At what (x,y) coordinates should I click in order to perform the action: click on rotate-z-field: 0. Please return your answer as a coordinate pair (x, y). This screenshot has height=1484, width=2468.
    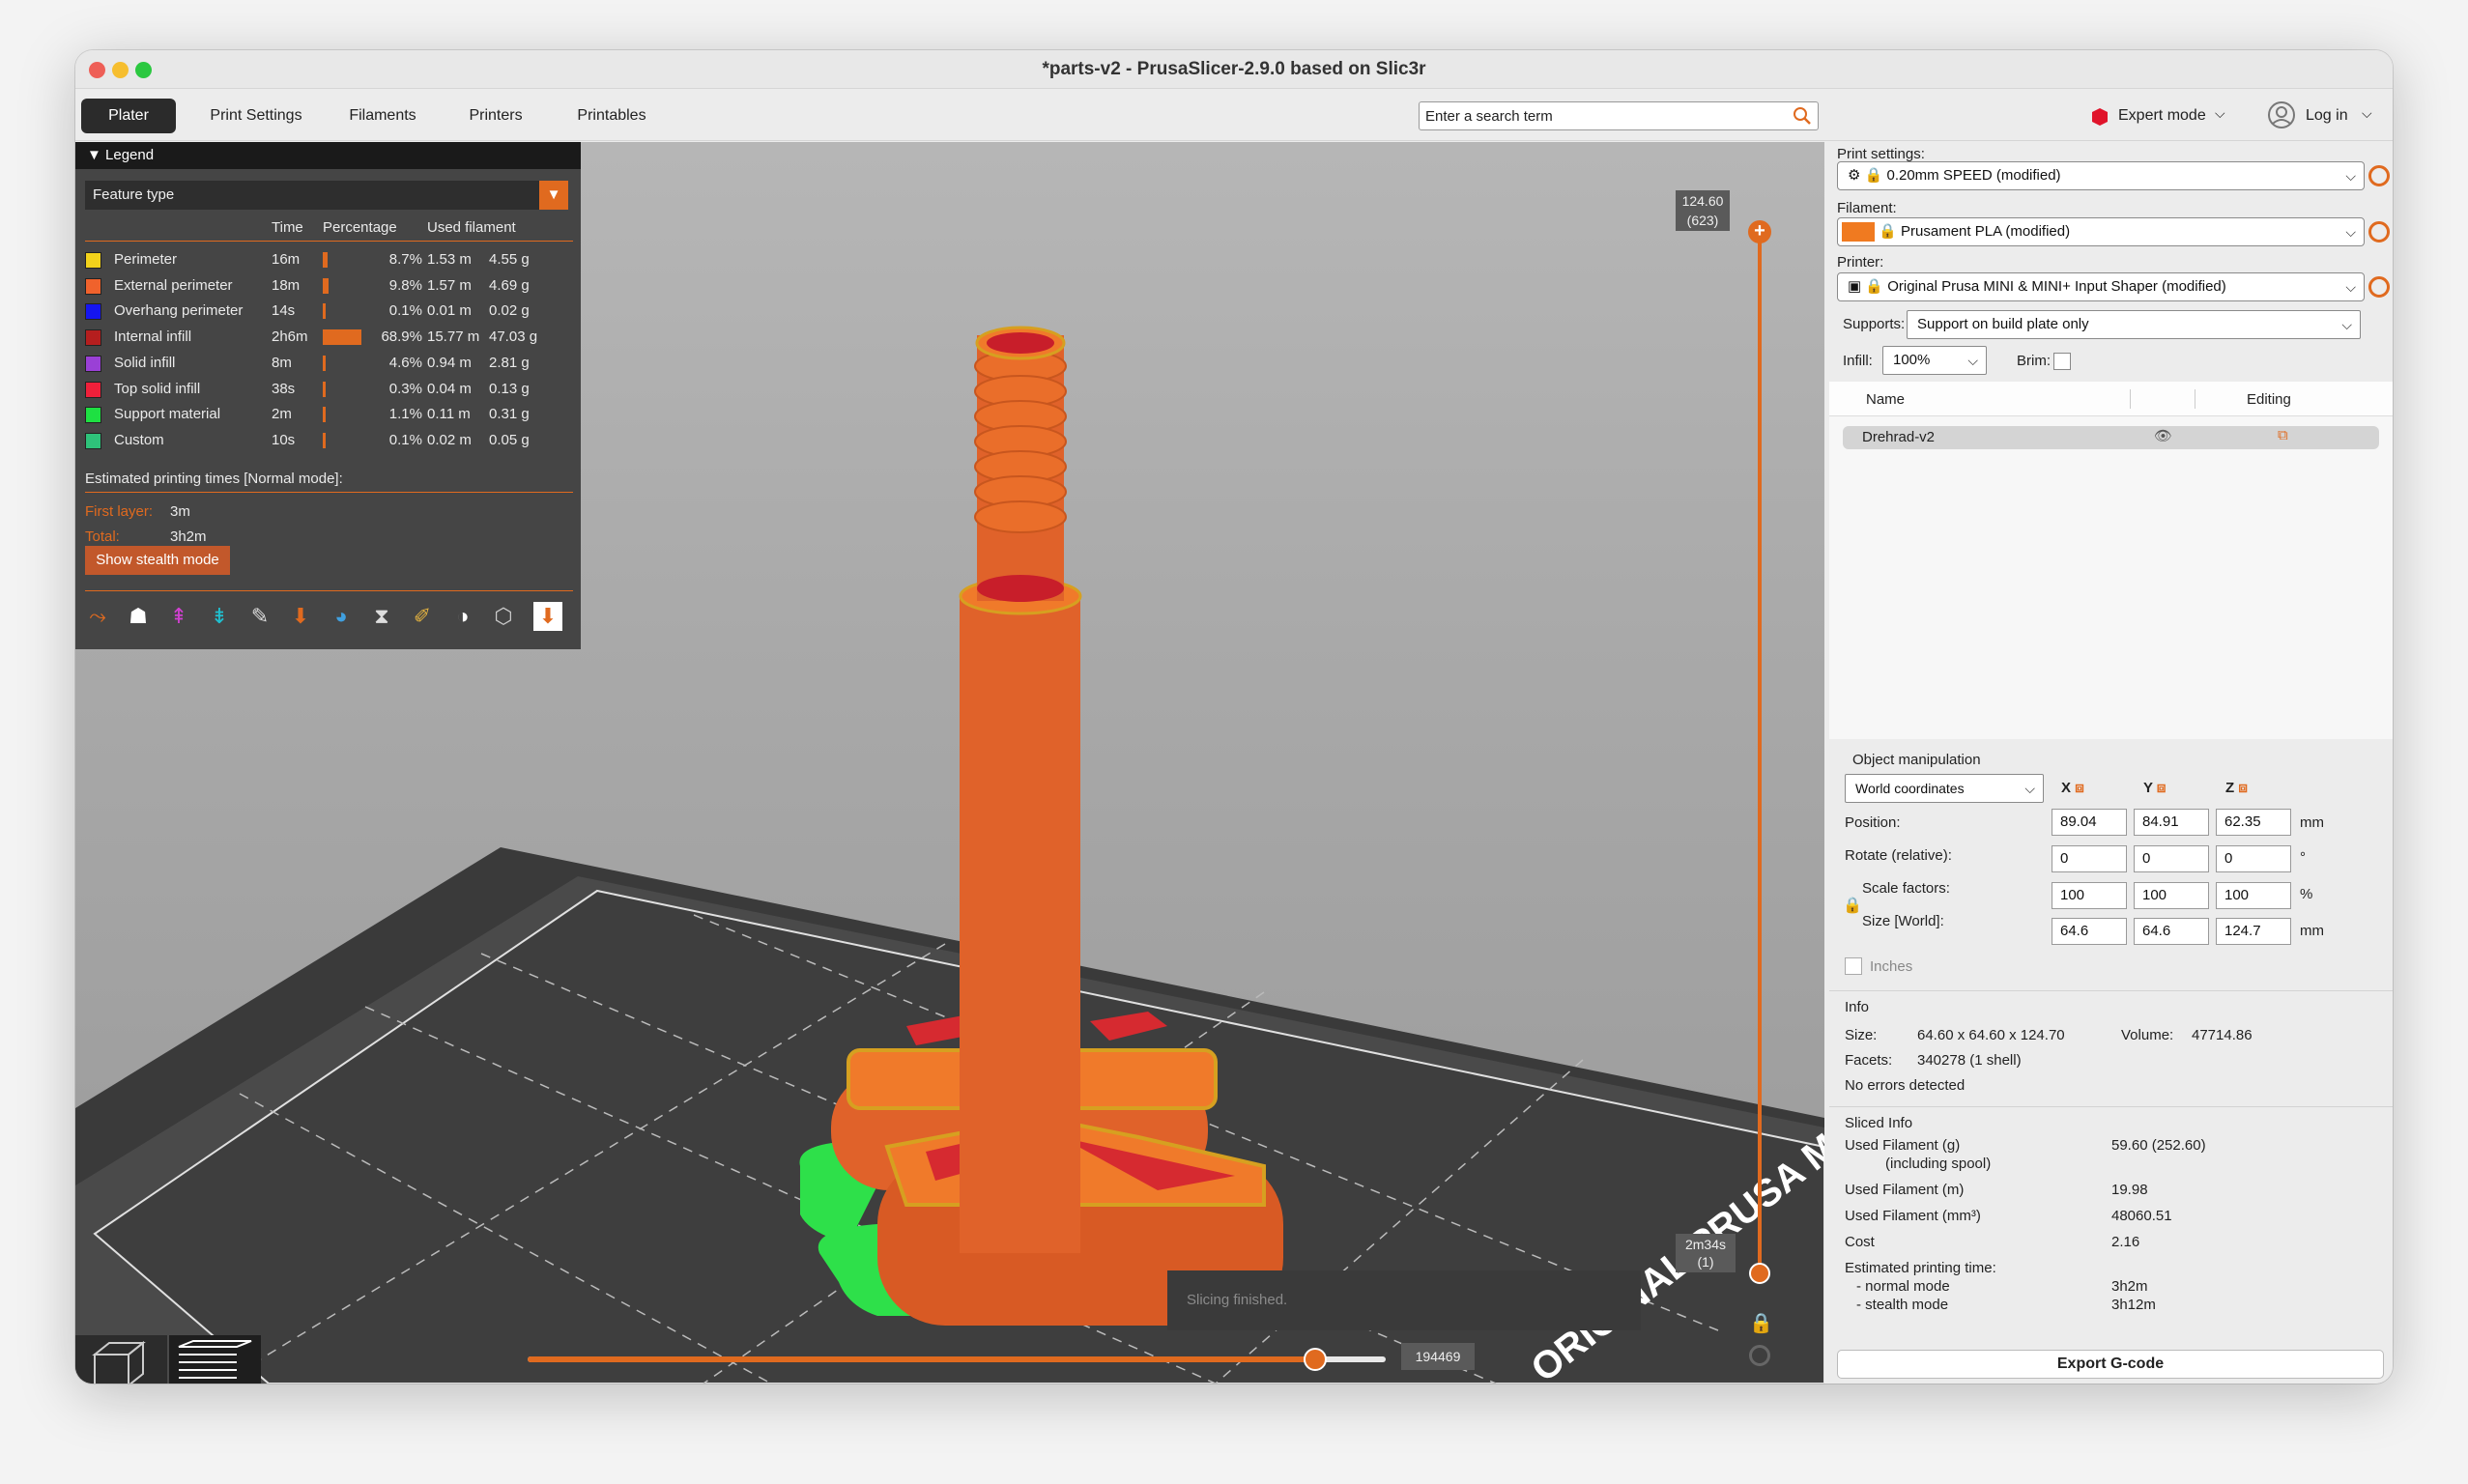
    Looking at the image, I should click on (2253, 858).